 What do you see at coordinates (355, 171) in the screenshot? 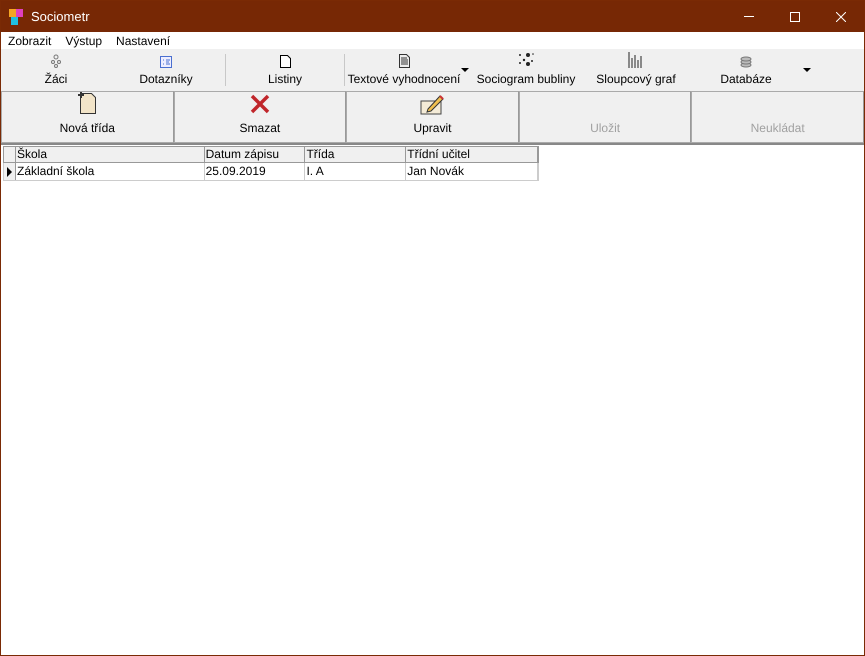
I see `table-cell: I. A` at bounding box center [355, 171].